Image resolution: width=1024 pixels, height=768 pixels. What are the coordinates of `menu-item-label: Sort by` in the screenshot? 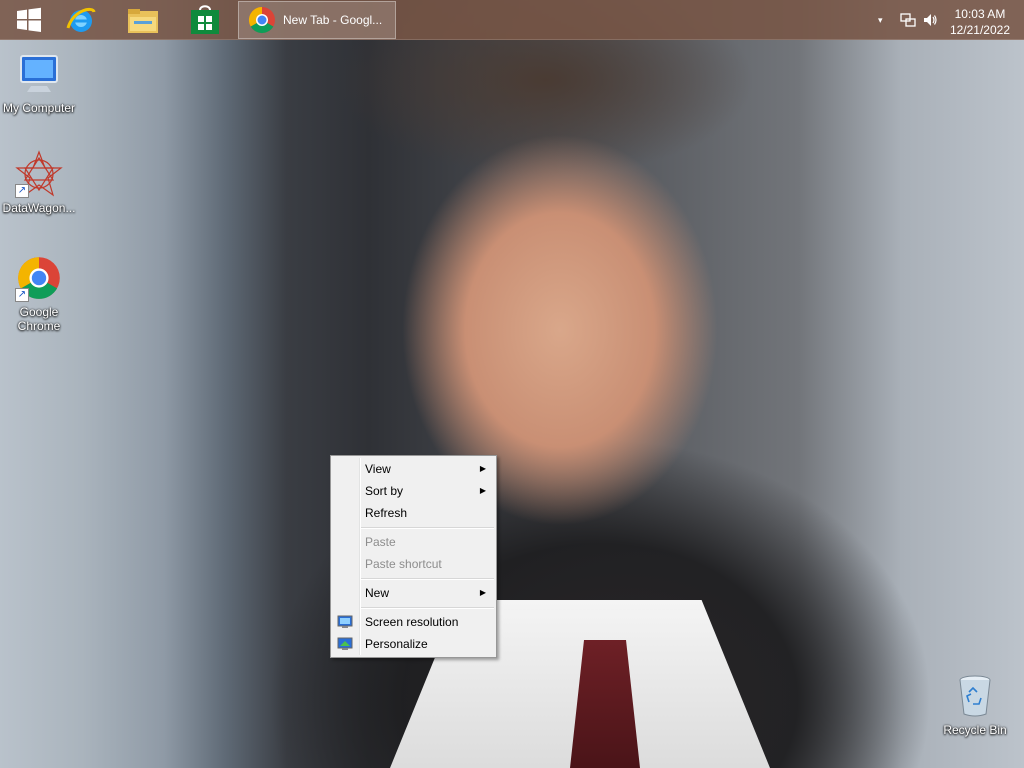 It's located at (384, 491).